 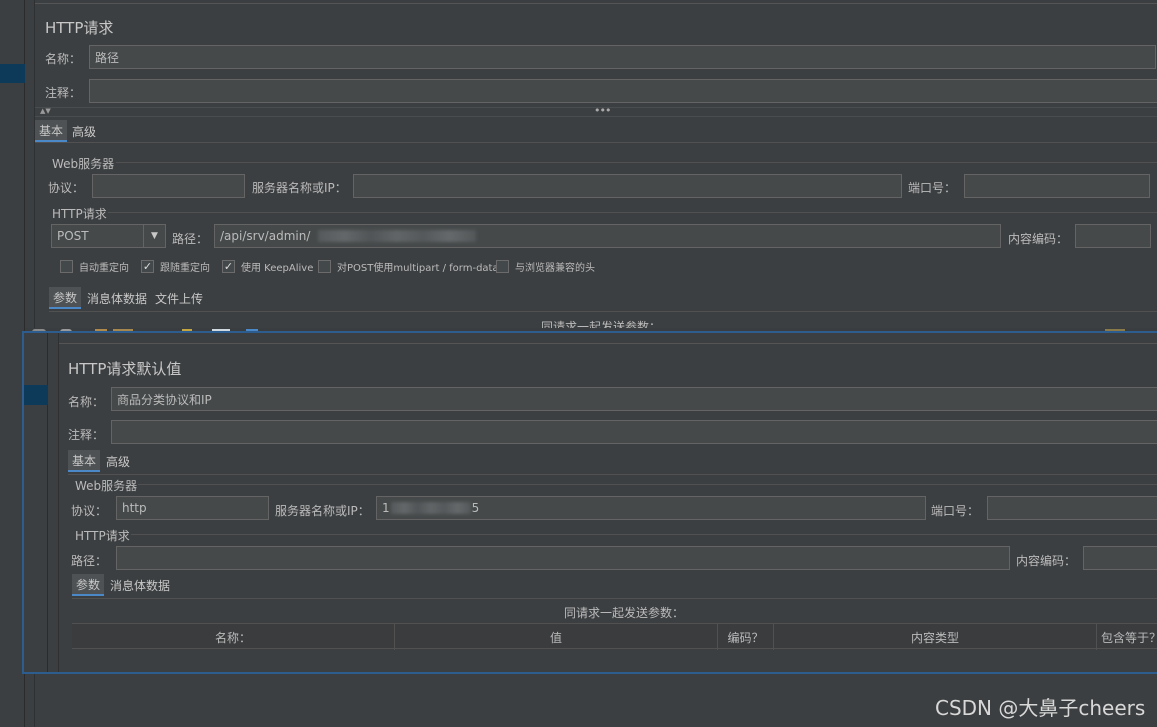 I want to click on tab-file-upload: 文件上传, so click(x=179, y=298).